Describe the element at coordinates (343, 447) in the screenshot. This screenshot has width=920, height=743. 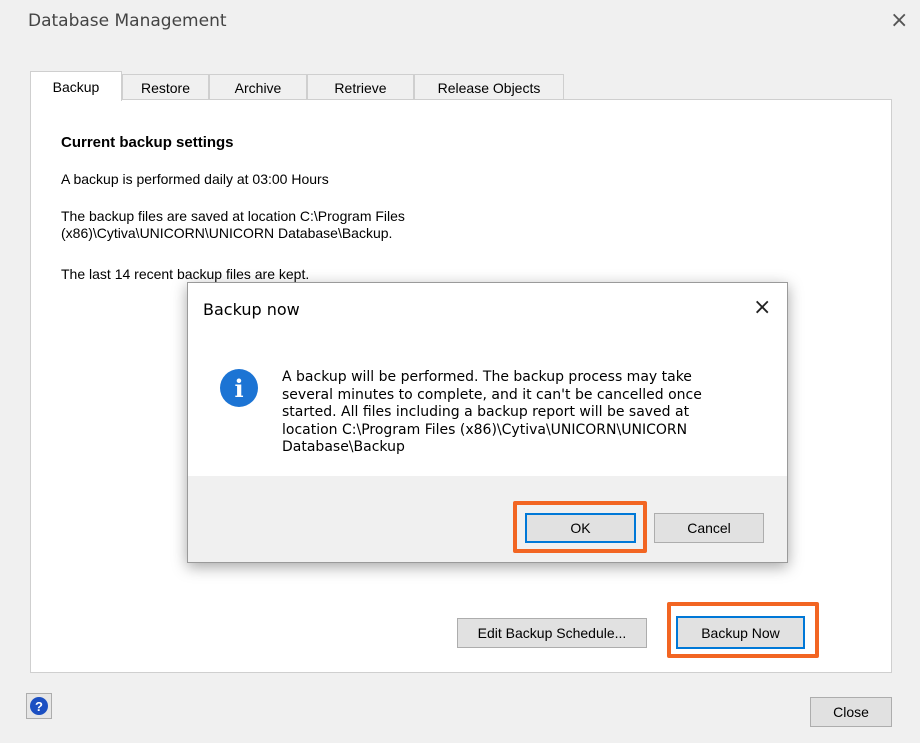
I see `dialog-message-line: Database\Backup` at that location.